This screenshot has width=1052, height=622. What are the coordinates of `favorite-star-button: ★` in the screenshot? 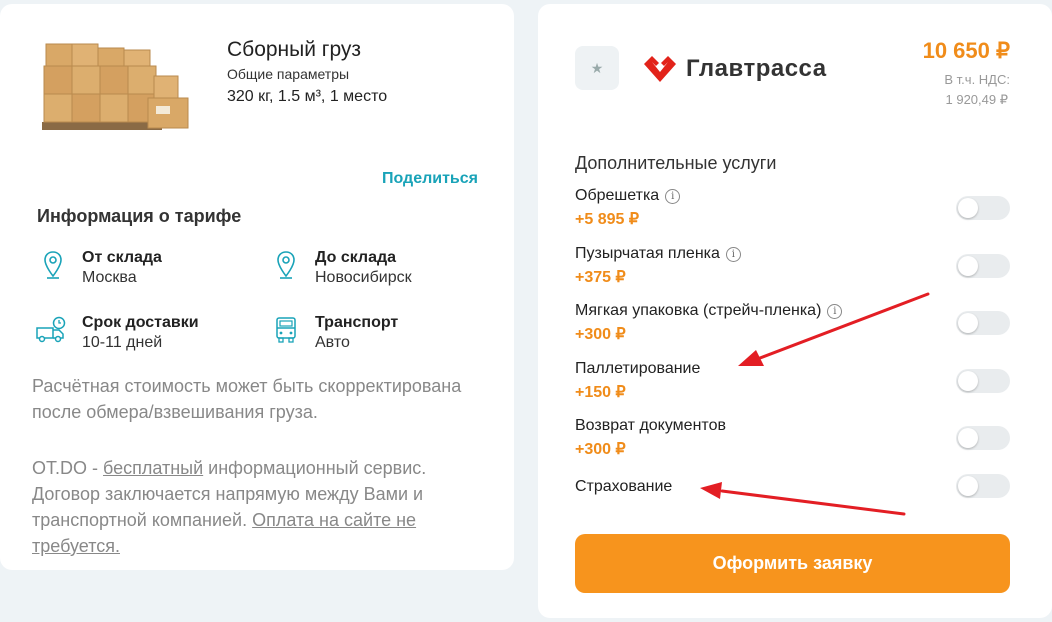 It's located at (597, 68).